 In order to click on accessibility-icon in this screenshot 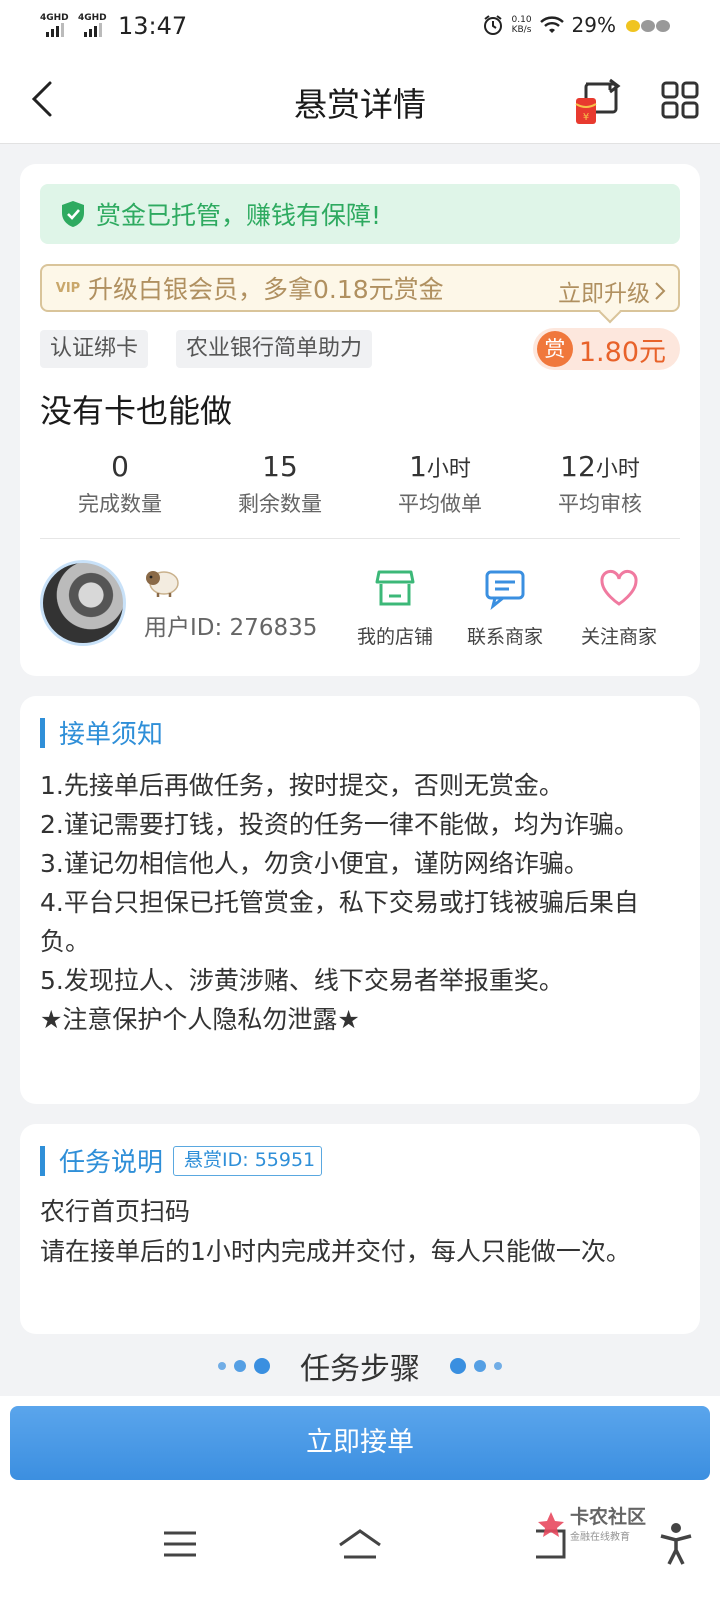, I will do `click(676, 1544)`.